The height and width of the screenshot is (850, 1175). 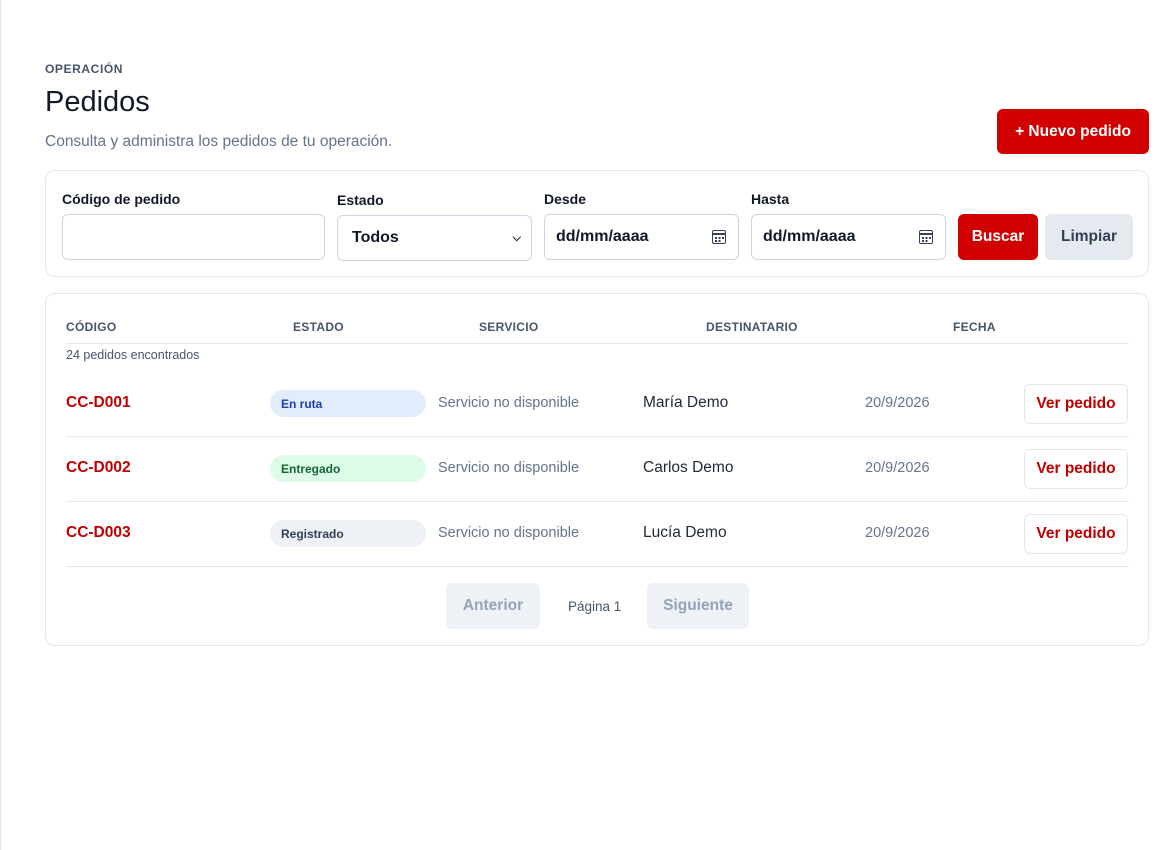 I want to click on column-header-date: FECHA, so click(x=974, y=327).